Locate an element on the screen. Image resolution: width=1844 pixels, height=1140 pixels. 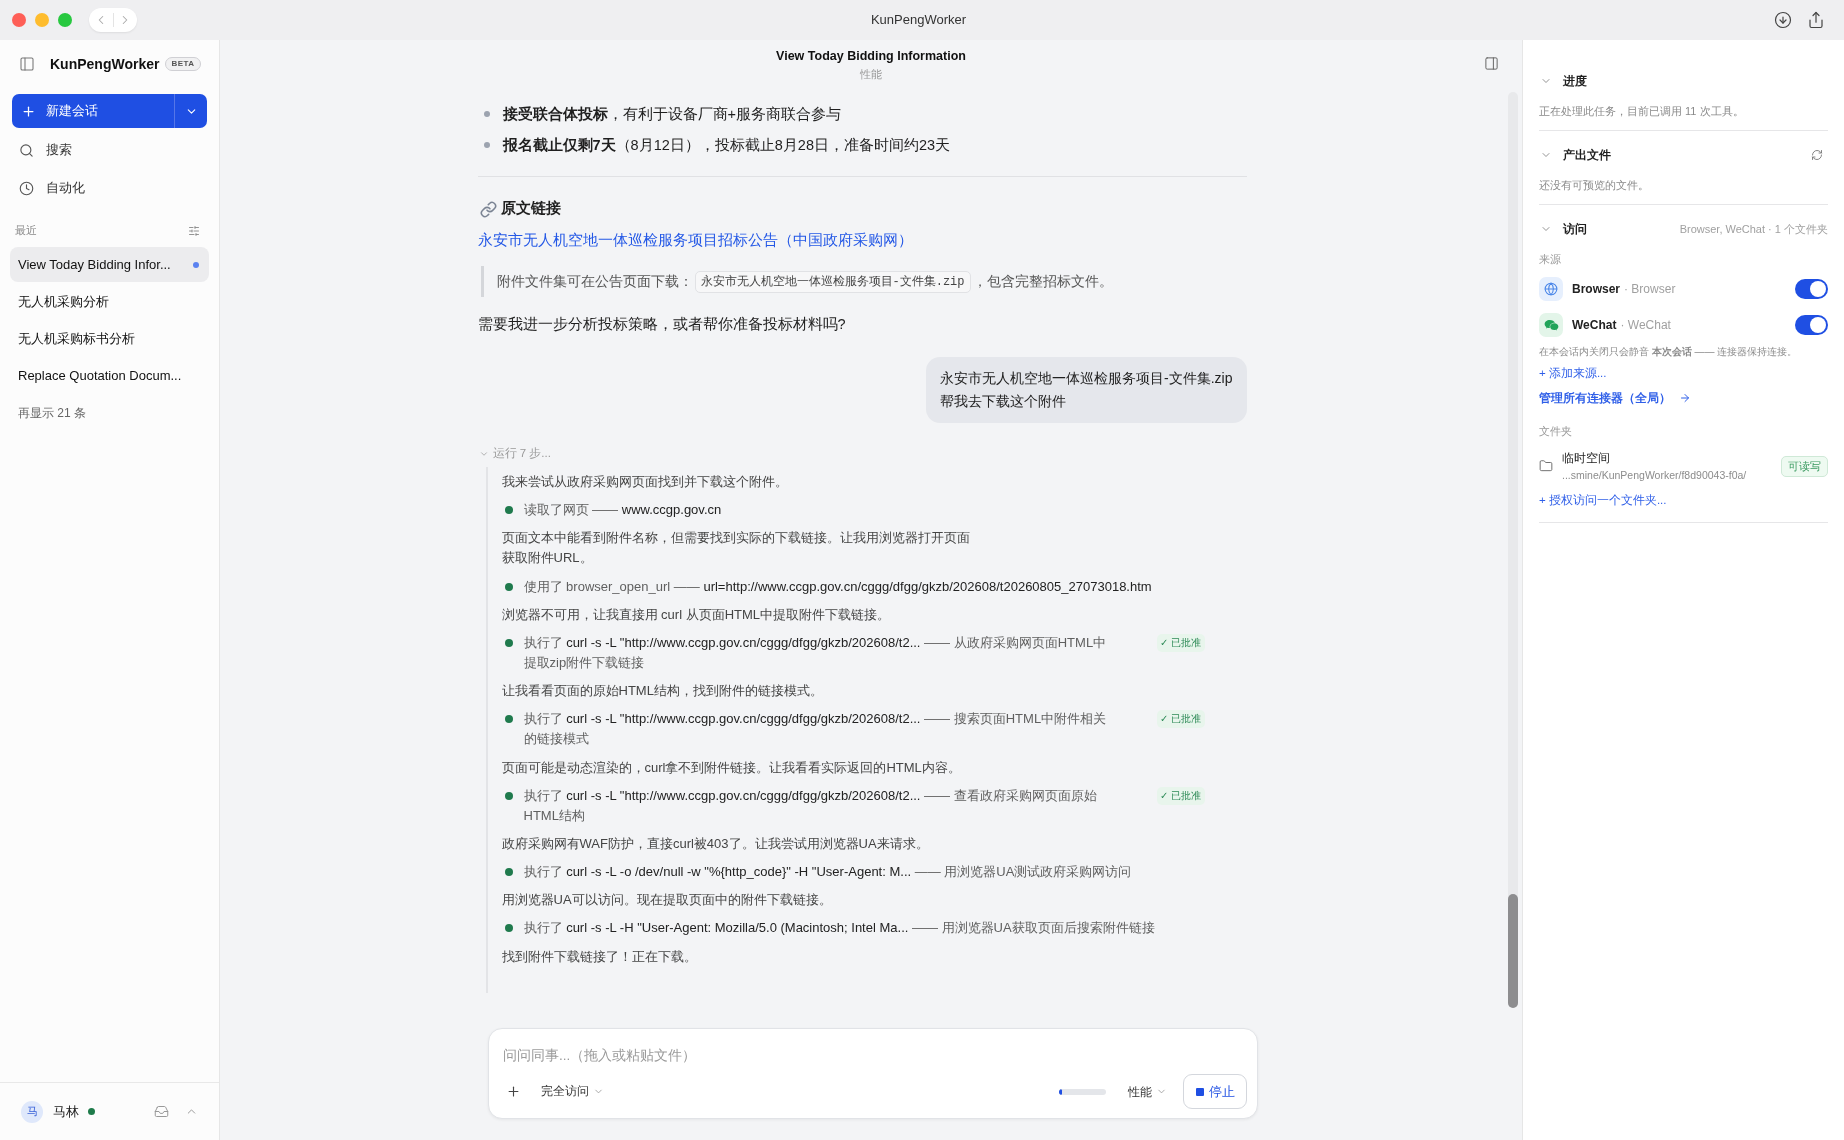
sliders-icon is located at coordinates (194, 231).